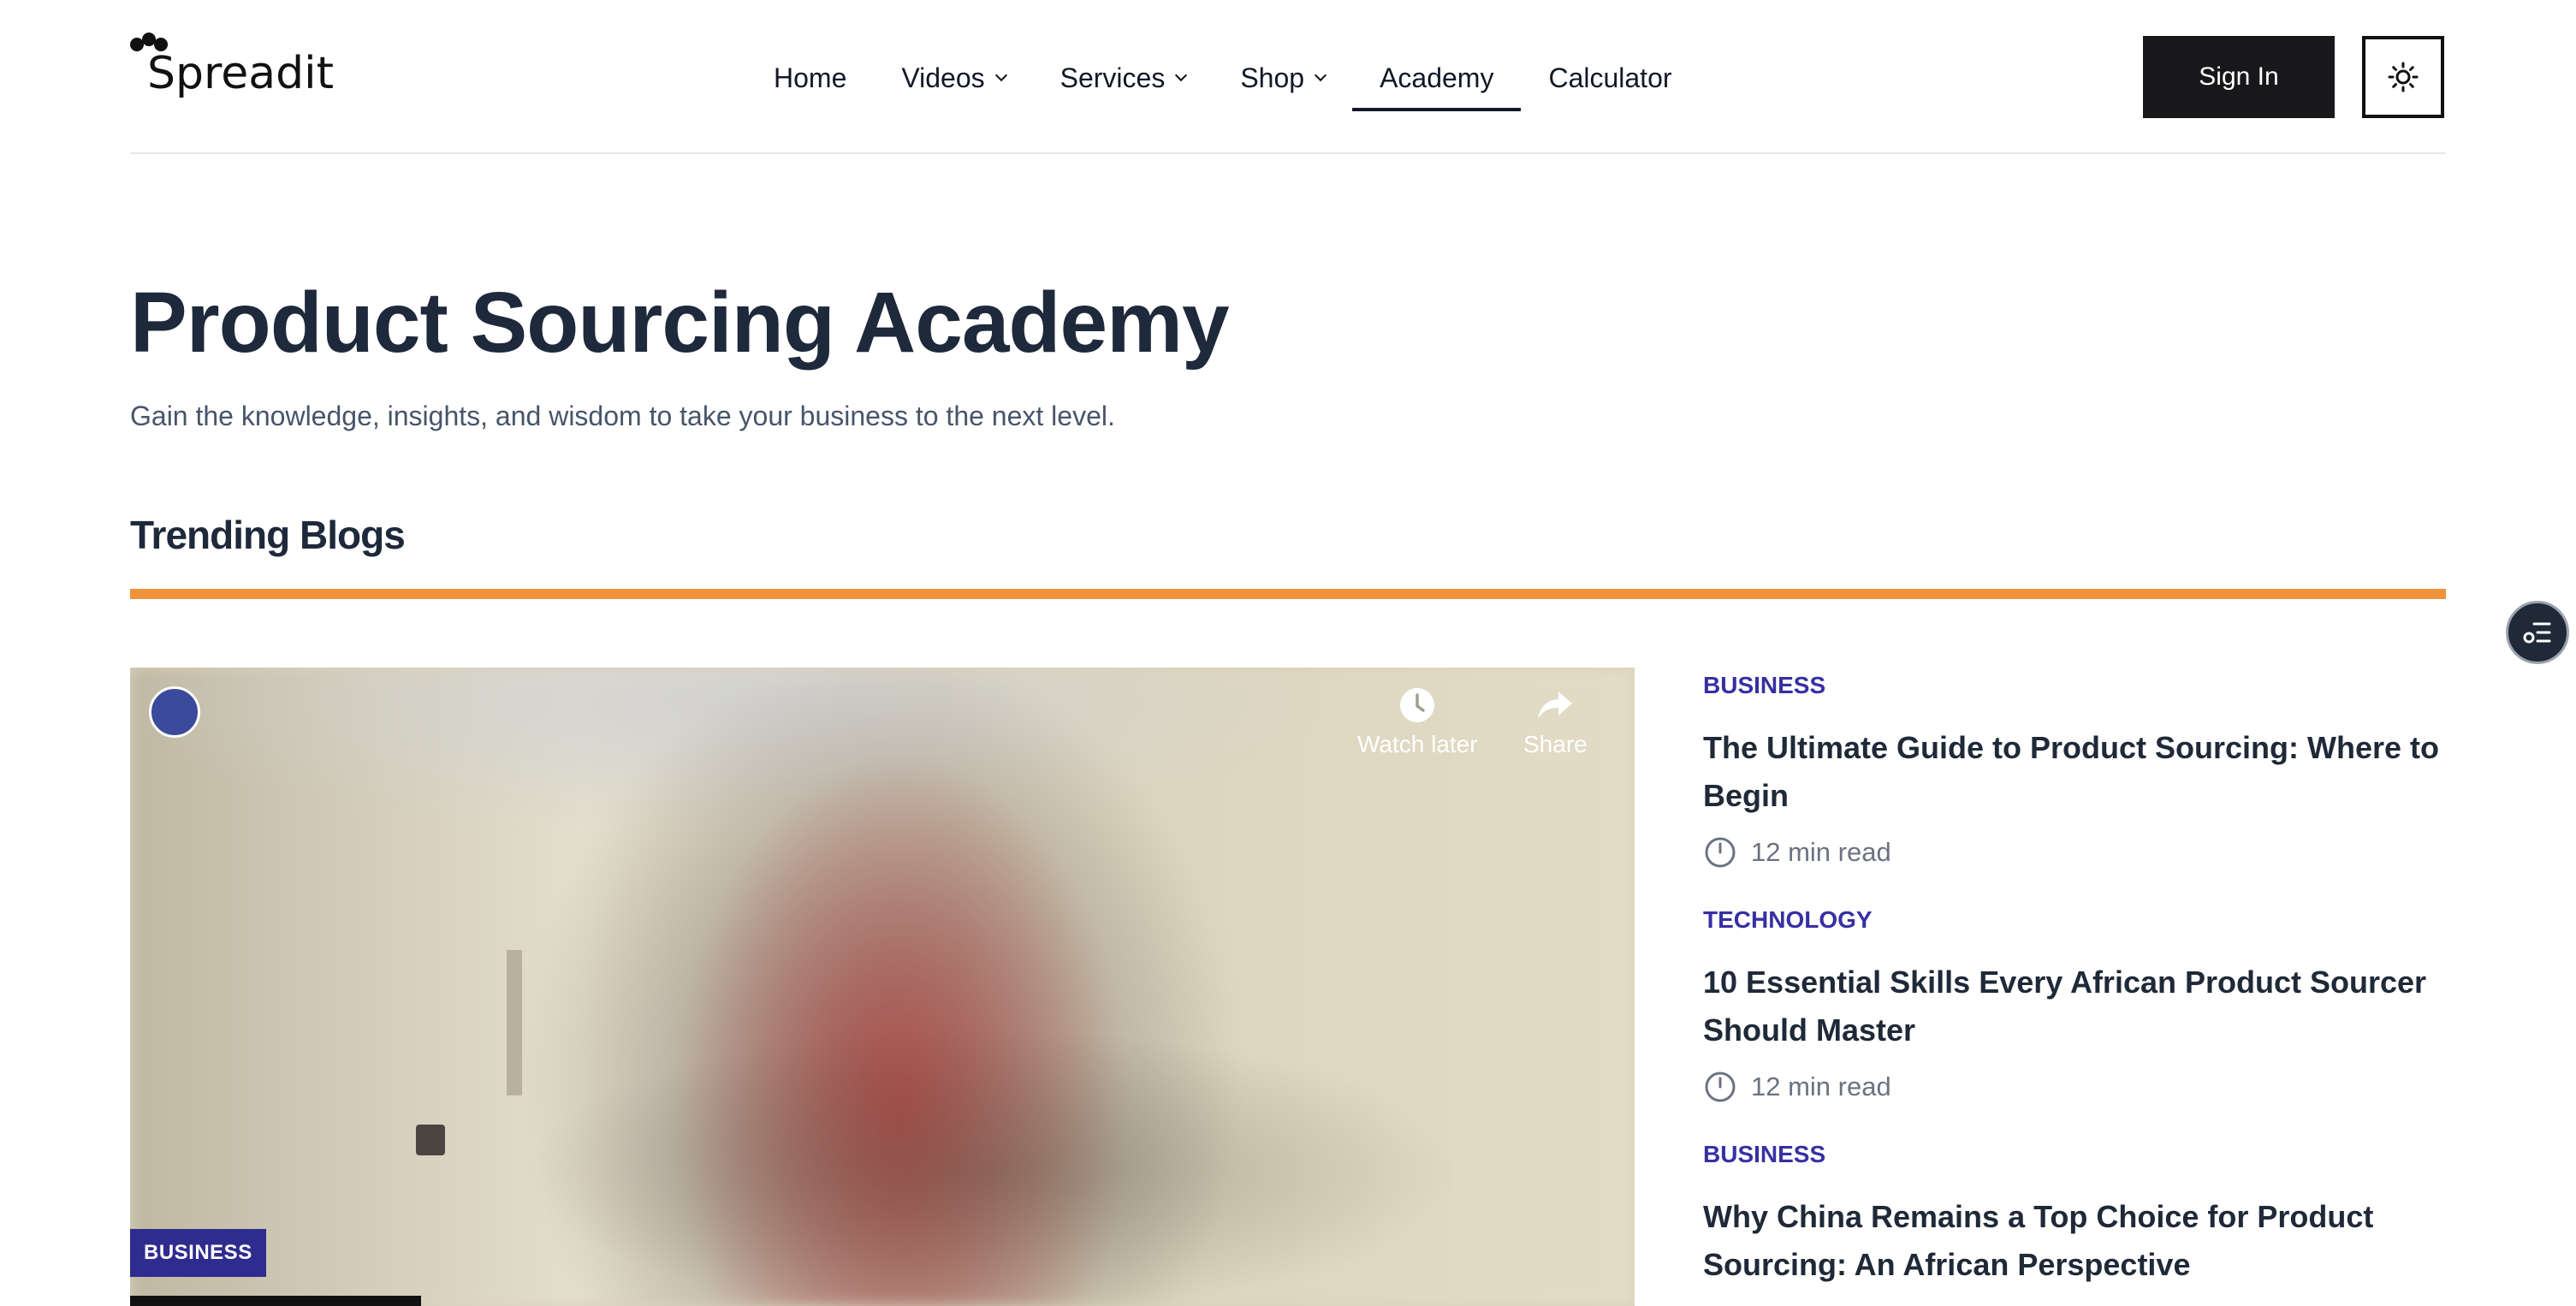  I want to click on nav-item-shop: Shop, so click(1282, 77).